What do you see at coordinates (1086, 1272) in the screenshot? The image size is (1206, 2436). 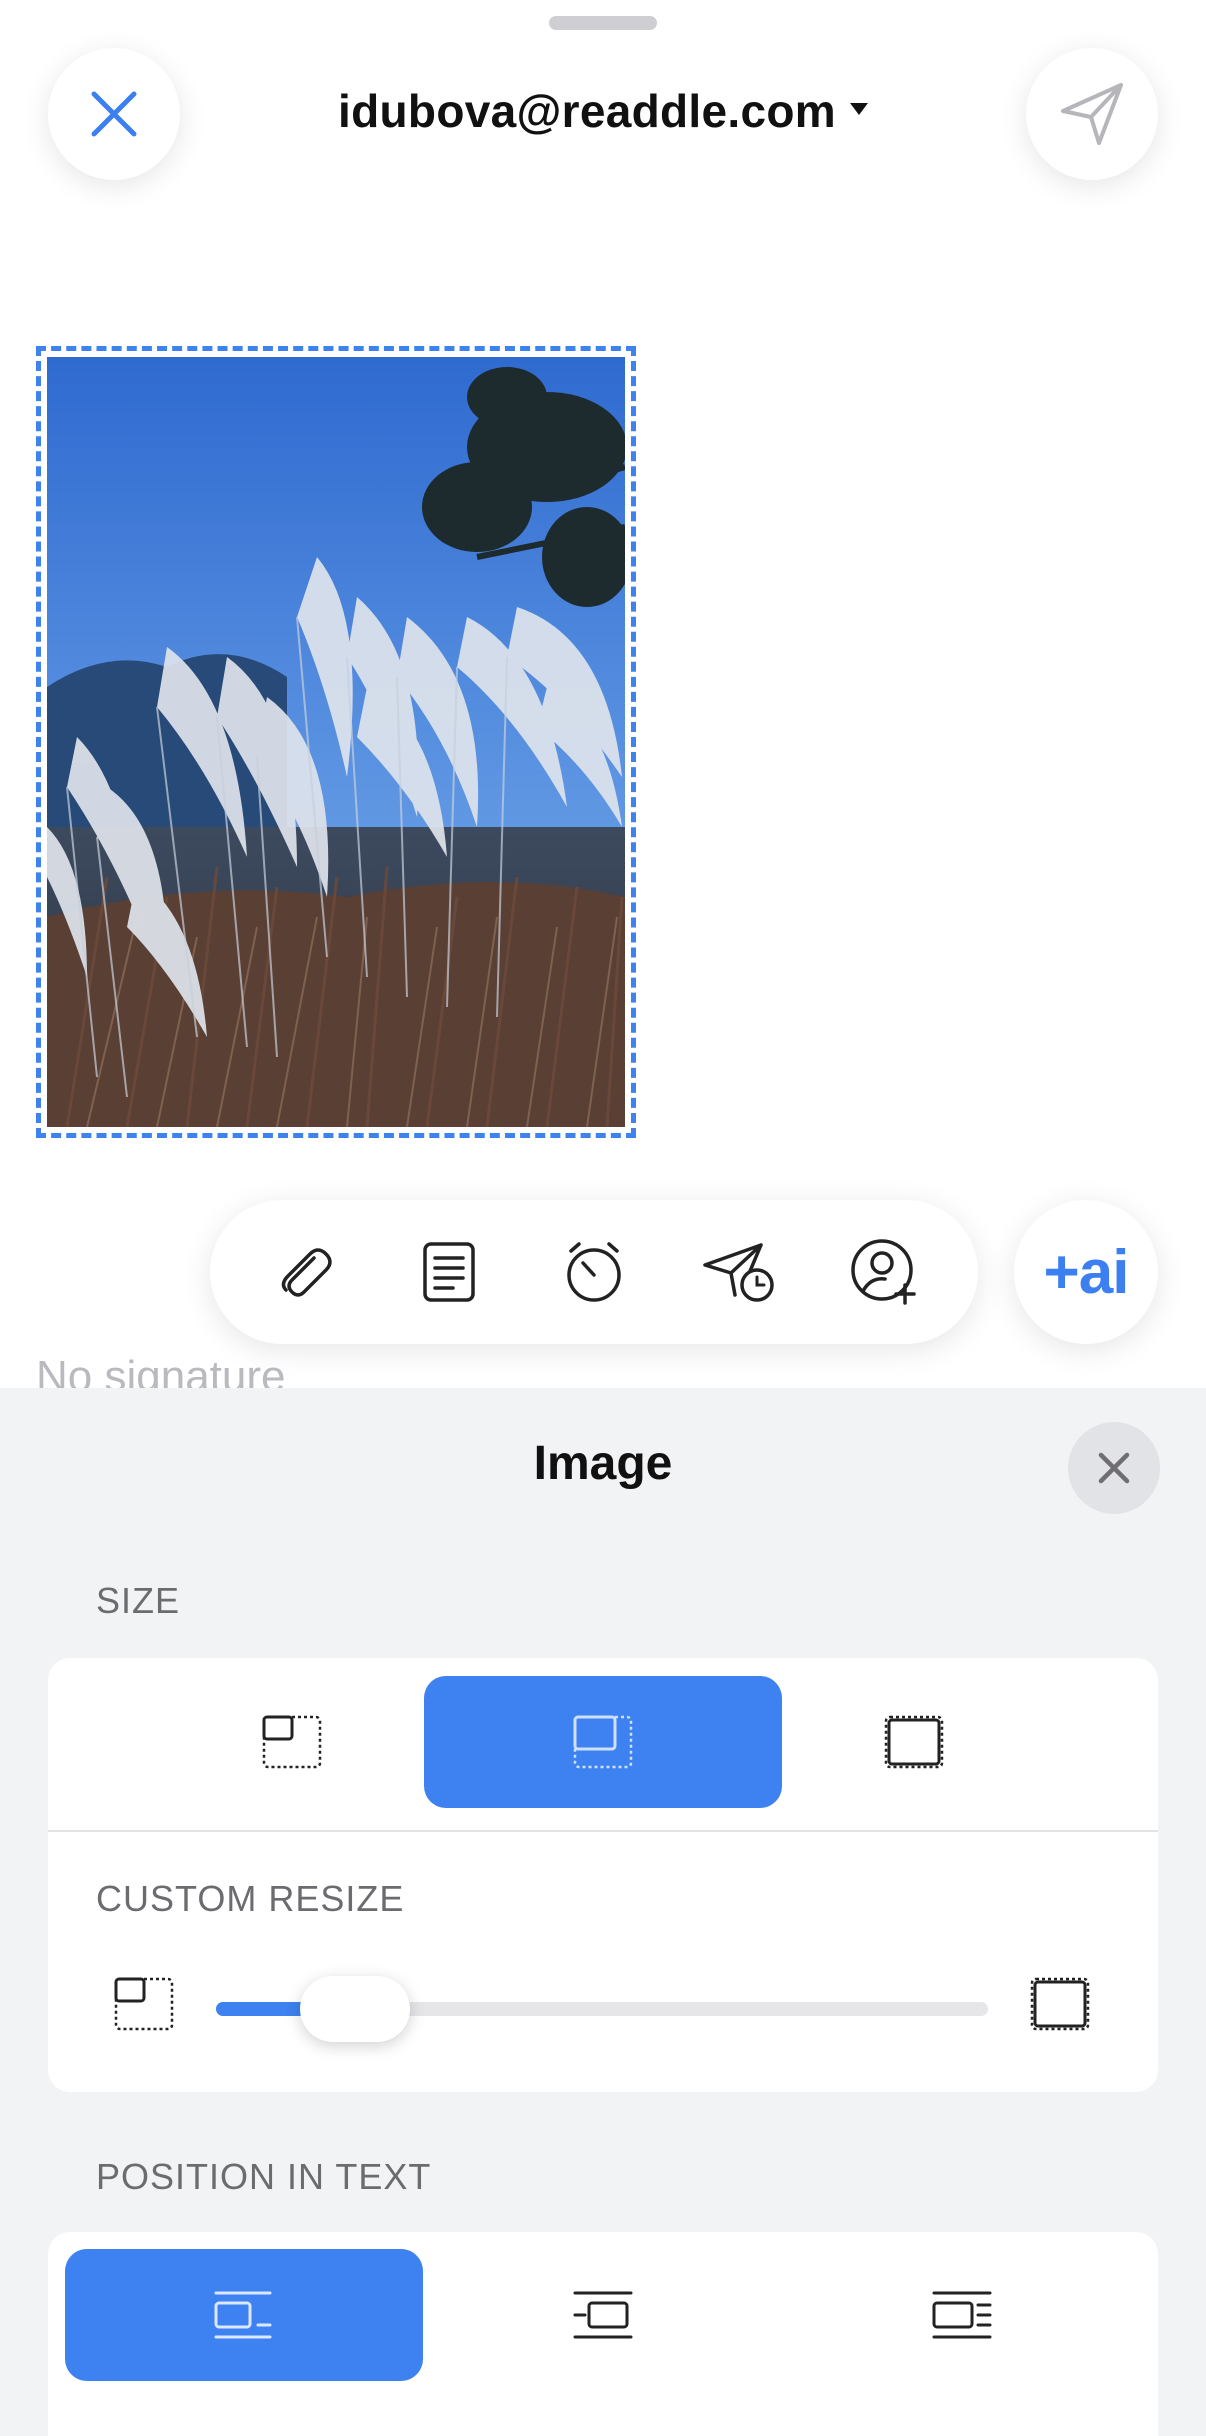 I see `ai-assistant-button: +ai` at bounding box center [1086, 1272].